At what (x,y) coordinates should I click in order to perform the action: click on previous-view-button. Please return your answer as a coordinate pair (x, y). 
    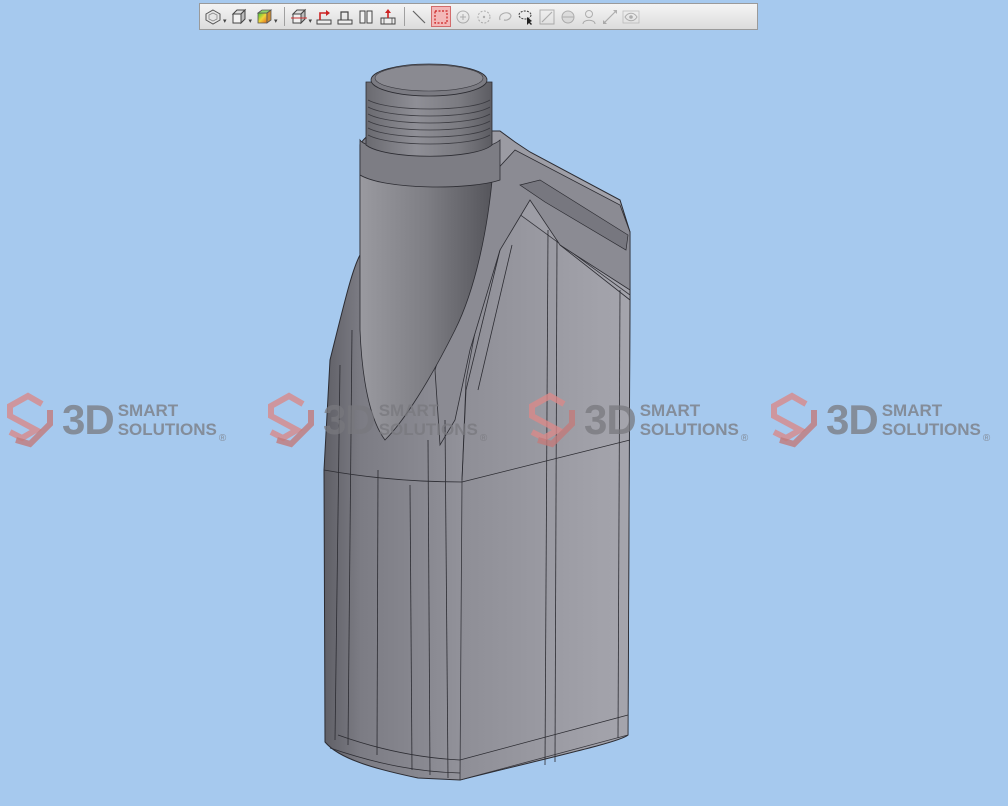
    Looking at the image, I should click on (324, 16).